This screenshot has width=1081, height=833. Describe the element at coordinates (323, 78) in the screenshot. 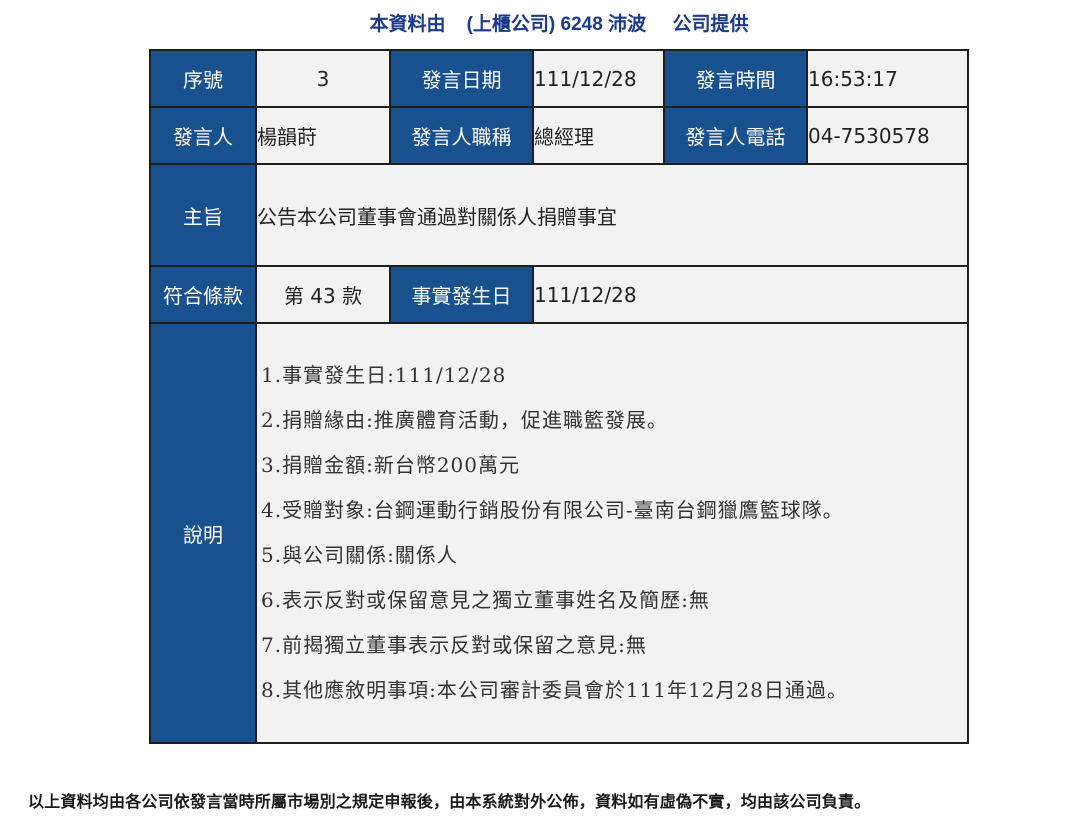

I see `seq-value: 3` at that location.